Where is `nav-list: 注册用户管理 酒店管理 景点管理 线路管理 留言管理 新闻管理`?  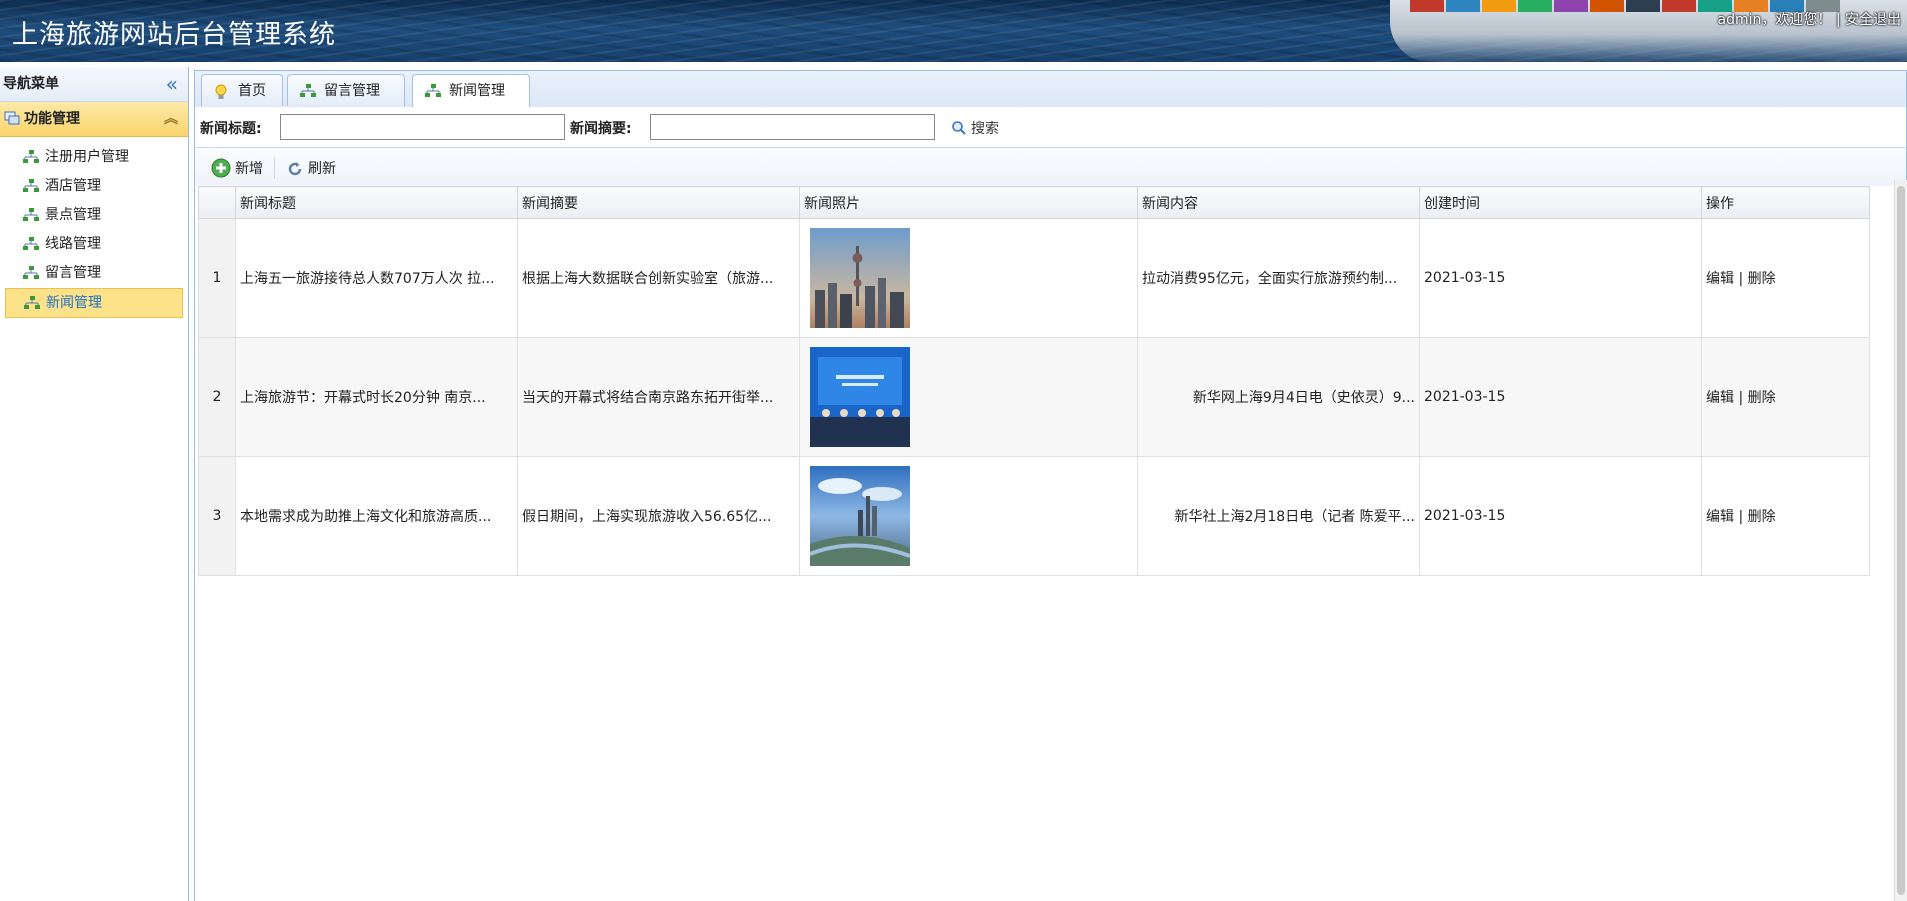
nav-list: 注册用户管理 酒店管理 景点管理 线路管理 留言管理 新闻管理 is located at coordinates (94, 230).